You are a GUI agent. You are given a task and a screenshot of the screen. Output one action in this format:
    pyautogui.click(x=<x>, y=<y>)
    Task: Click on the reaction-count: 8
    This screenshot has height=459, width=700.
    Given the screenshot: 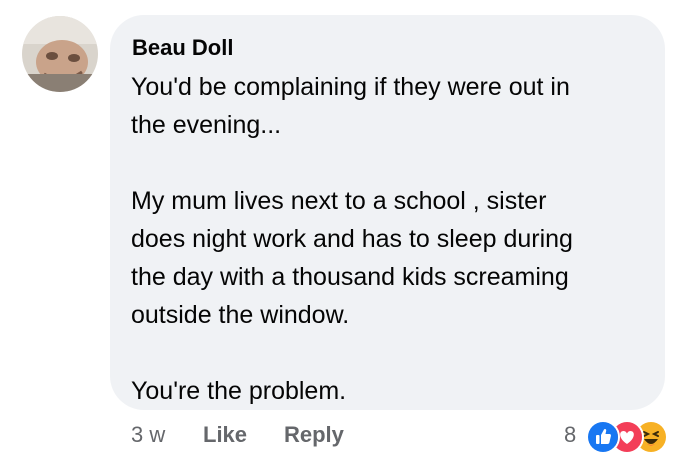 What is the action you would take?
    pyautogui.click(x=570, y=435)
    